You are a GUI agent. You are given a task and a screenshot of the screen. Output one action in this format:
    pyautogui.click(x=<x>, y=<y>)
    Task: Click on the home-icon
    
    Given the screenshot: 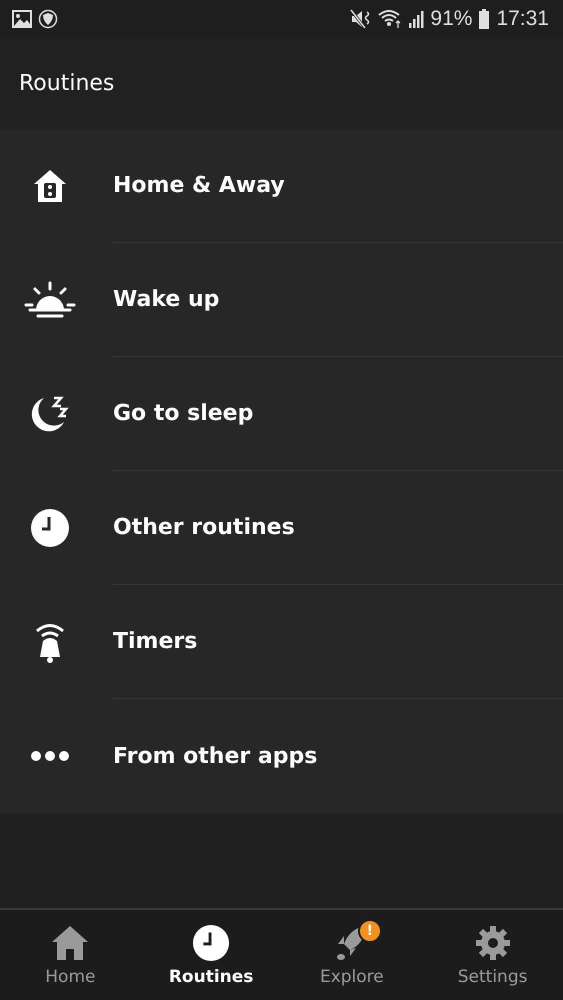 What is the action you would take?
    pyautogui.click(x=70, y=943)
    